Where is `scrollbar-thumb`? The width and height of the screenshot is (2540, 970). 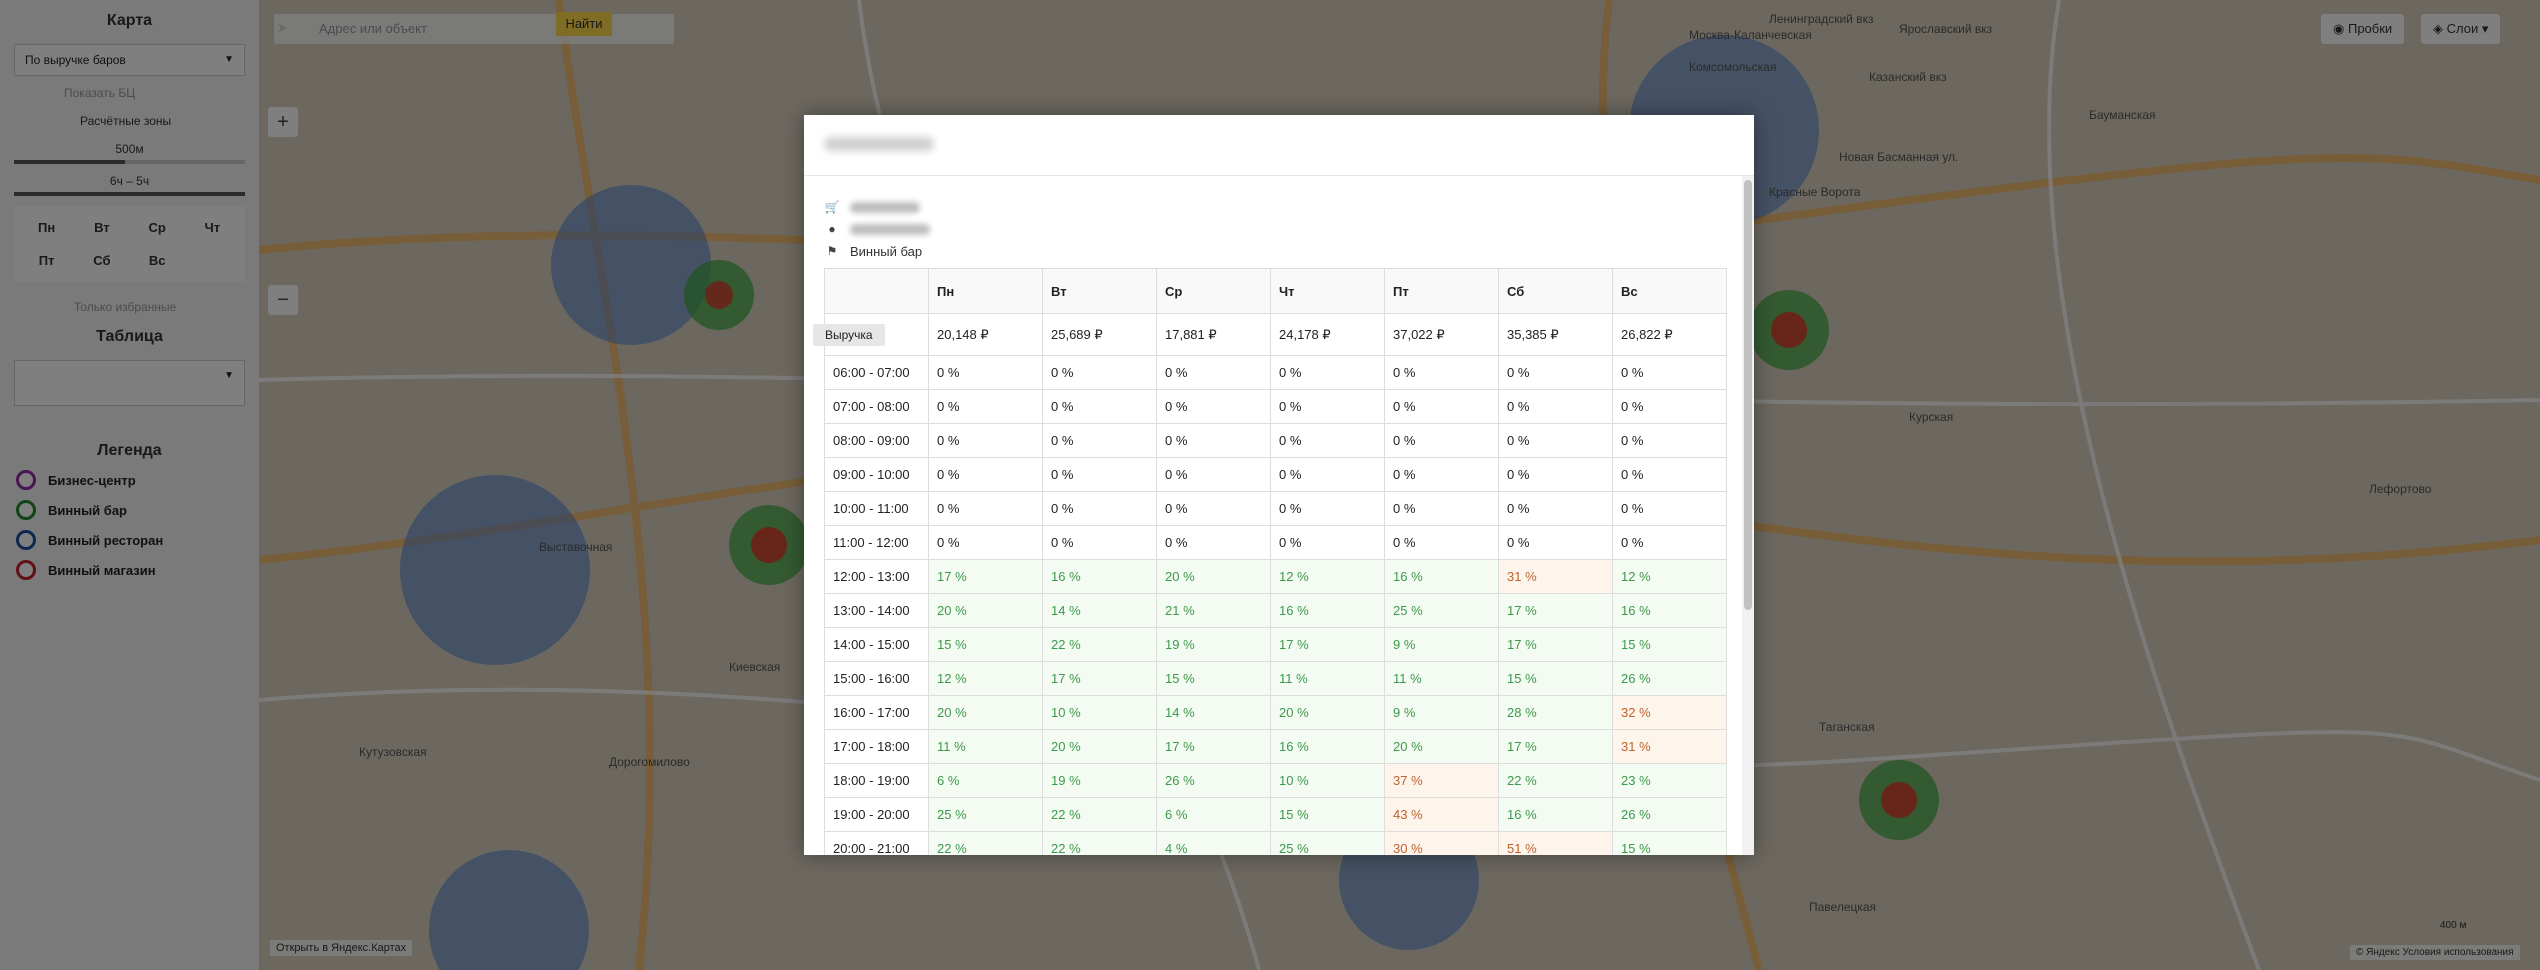 scrollbar-thumb is located at coordinates (1748, 395).